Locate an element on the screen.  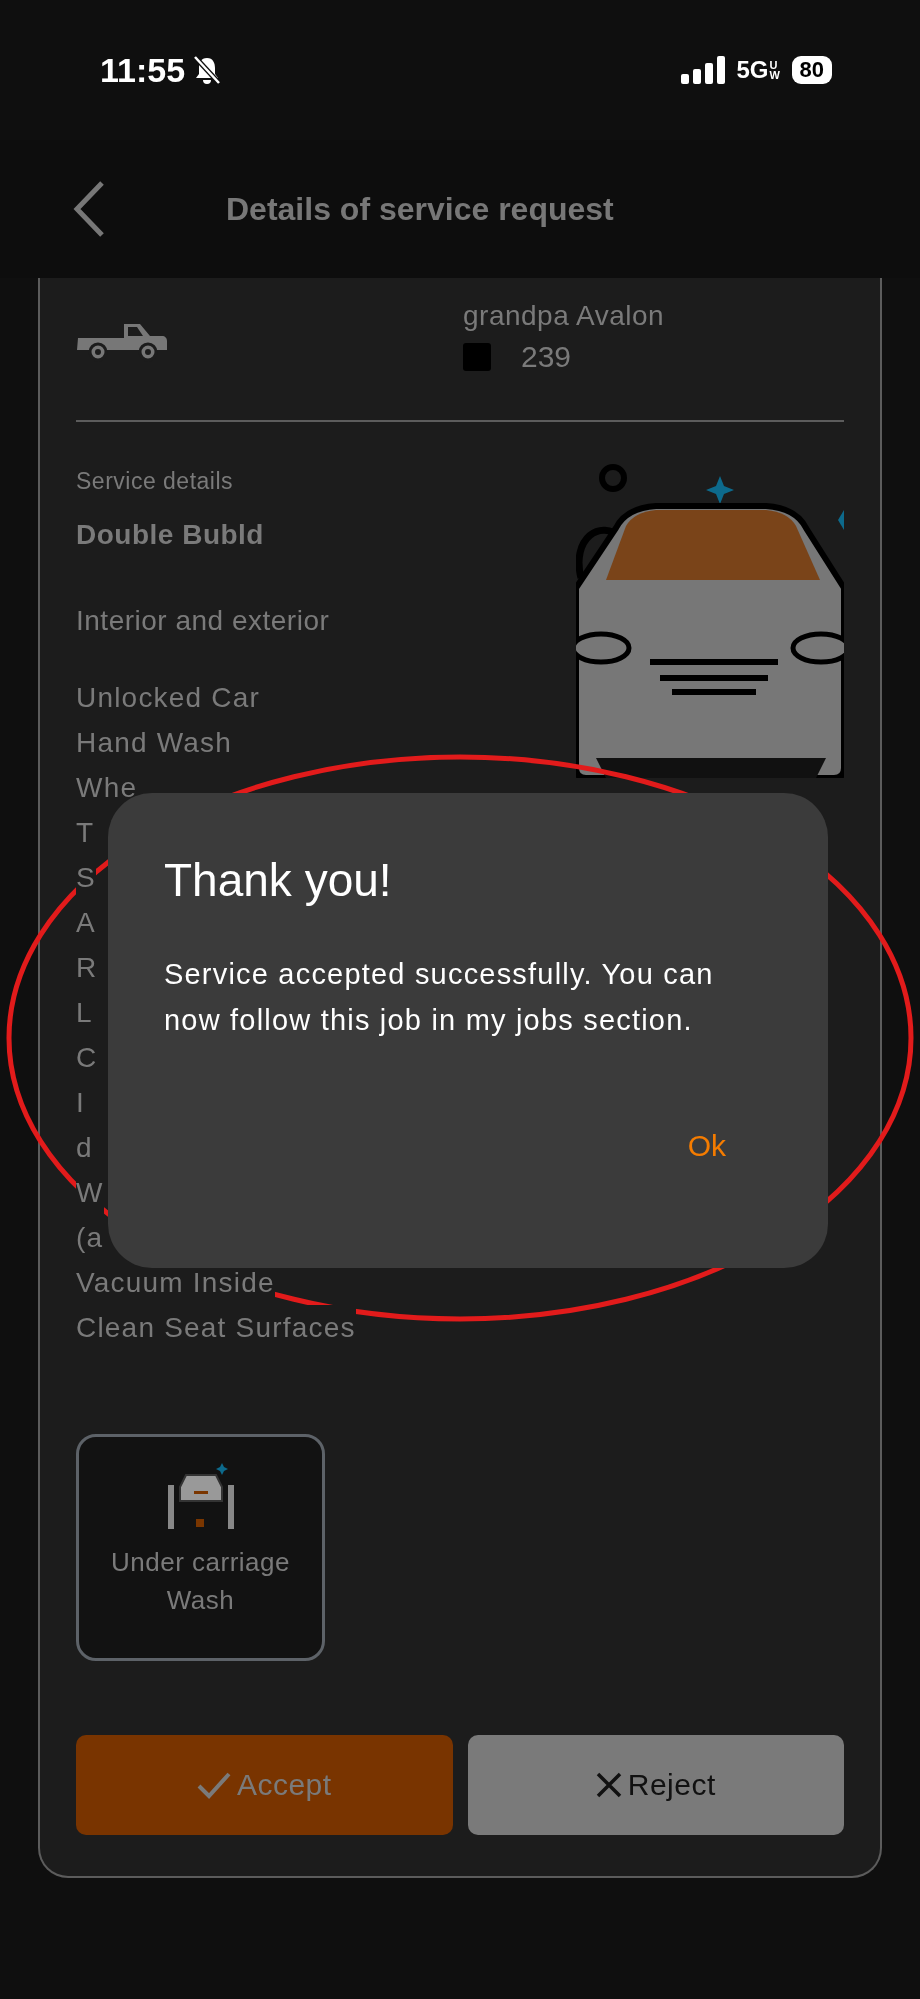
addon-card: Under carriage Wash is located at coordinates (200, 1547).